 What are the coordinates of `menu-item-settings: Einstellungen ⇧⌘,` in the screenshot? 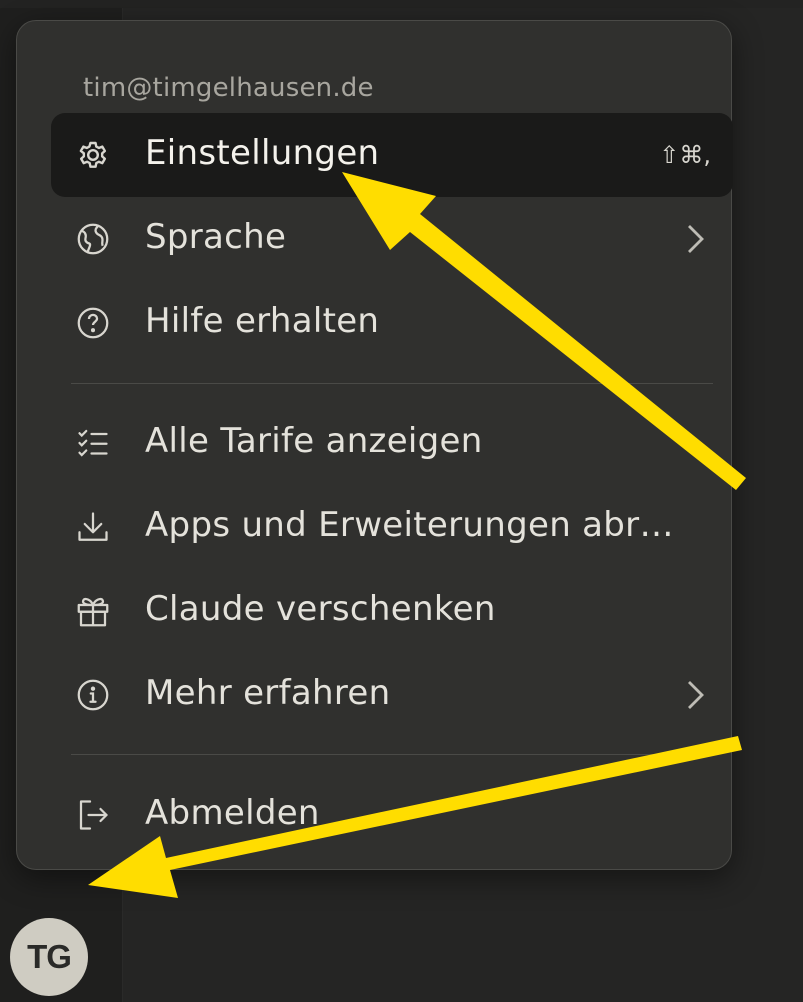 It's located at (392, 155).